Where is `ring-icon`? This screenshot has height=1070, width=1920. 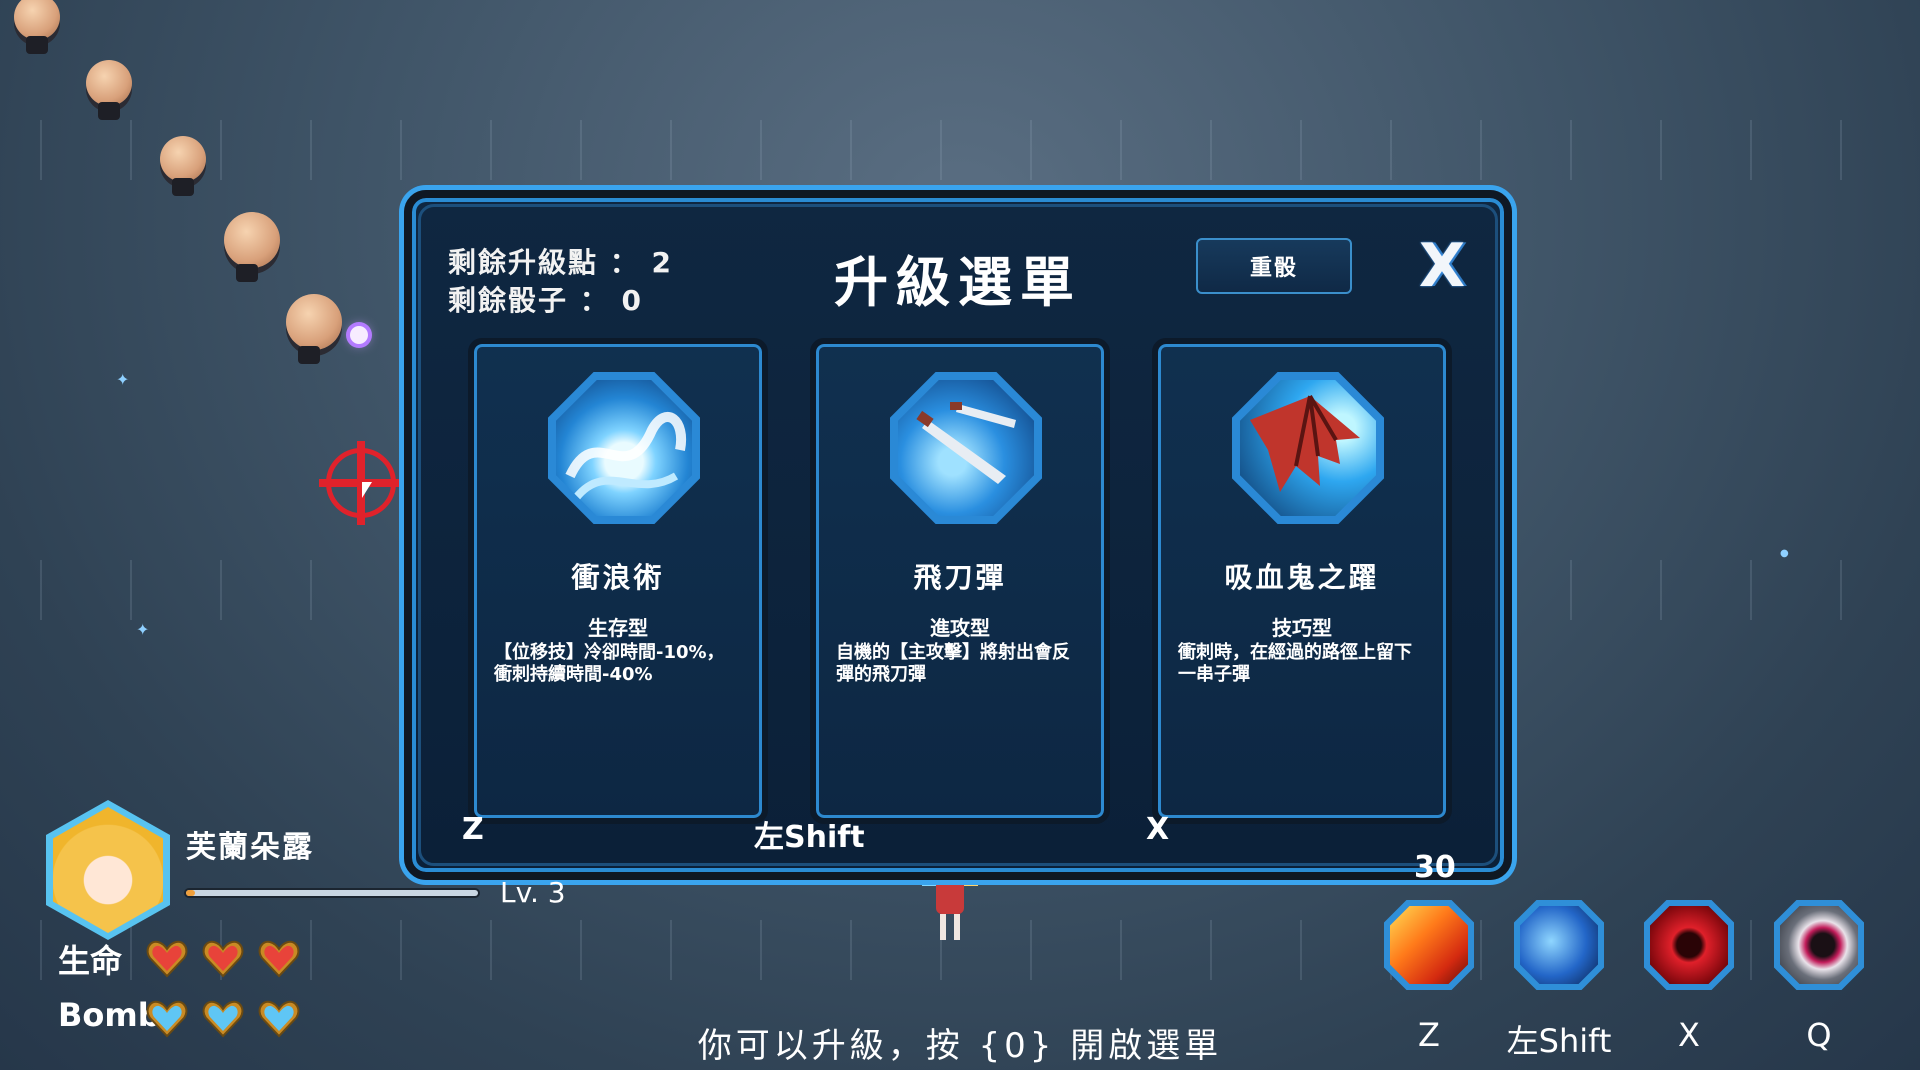
ring-icon is located at coordinates (1819, 945).